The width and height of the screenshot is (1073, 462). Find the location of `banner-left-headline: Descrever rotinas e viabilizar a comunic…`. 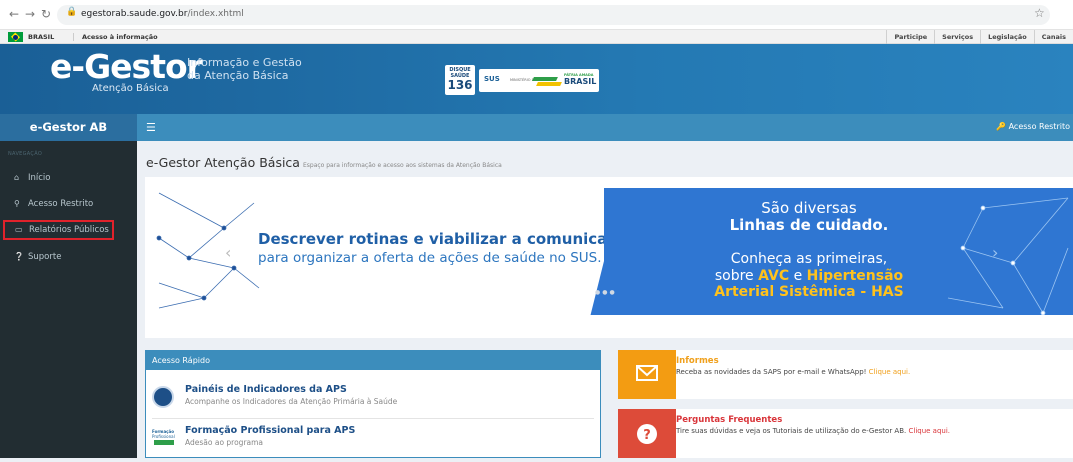

banner-left-headline: Descrever rotinas e viabilizar a comunic… is located at coordinates (450, 239).